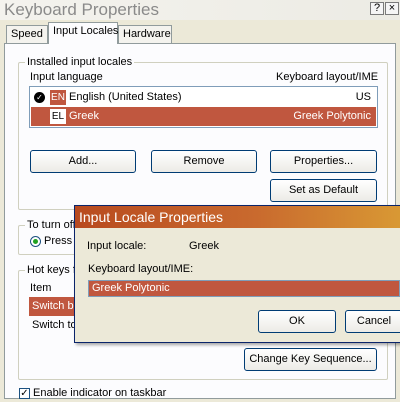 The image size is (400, 402). Describe the element at coordinates (151, 217) in the screenshot. I see `dialog-title: Input Locale Properties` at that location.